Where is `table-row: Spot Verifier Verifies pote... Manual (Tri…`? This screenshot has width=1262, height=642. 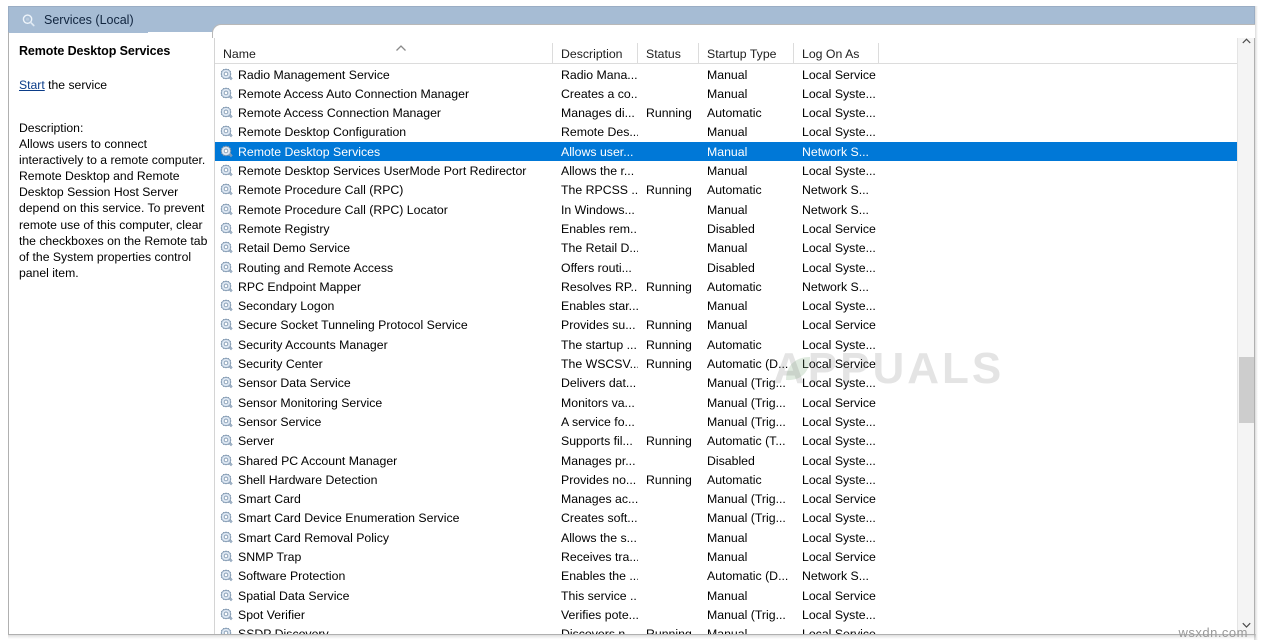 table-row: Spot Verifier Verifies pote... Manual (Tri… is located at coordinates (727, 614).